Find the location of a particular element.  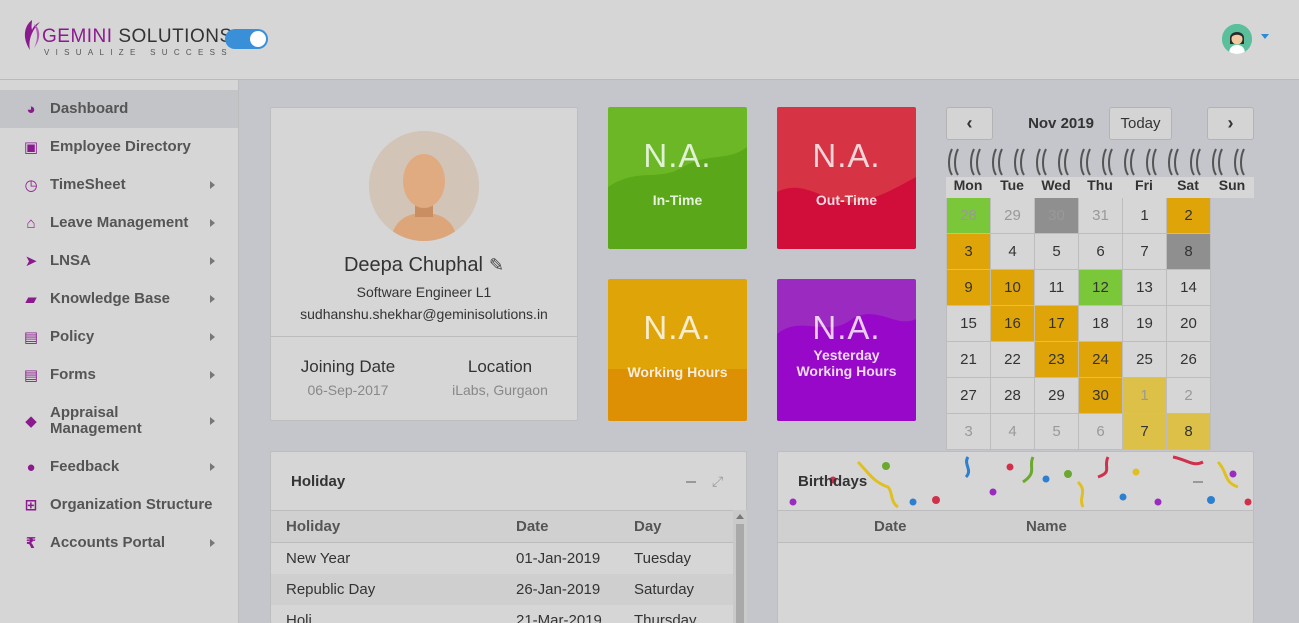

calendar-day-cell: 21 is located at coordinates (969, 360).